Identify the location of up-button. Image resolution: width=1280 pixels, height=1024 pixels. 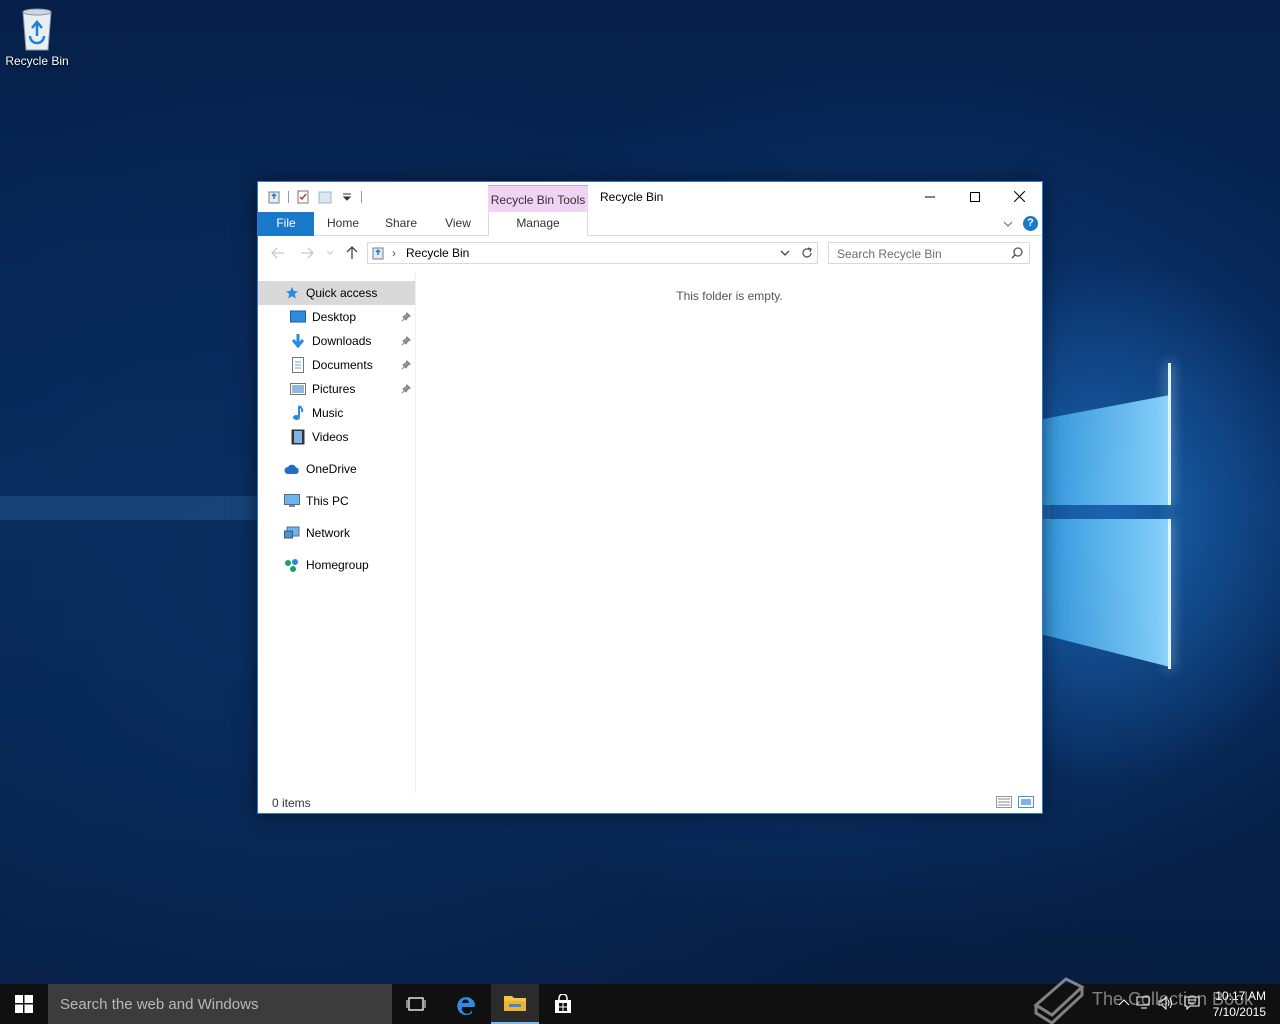
(352, 253).